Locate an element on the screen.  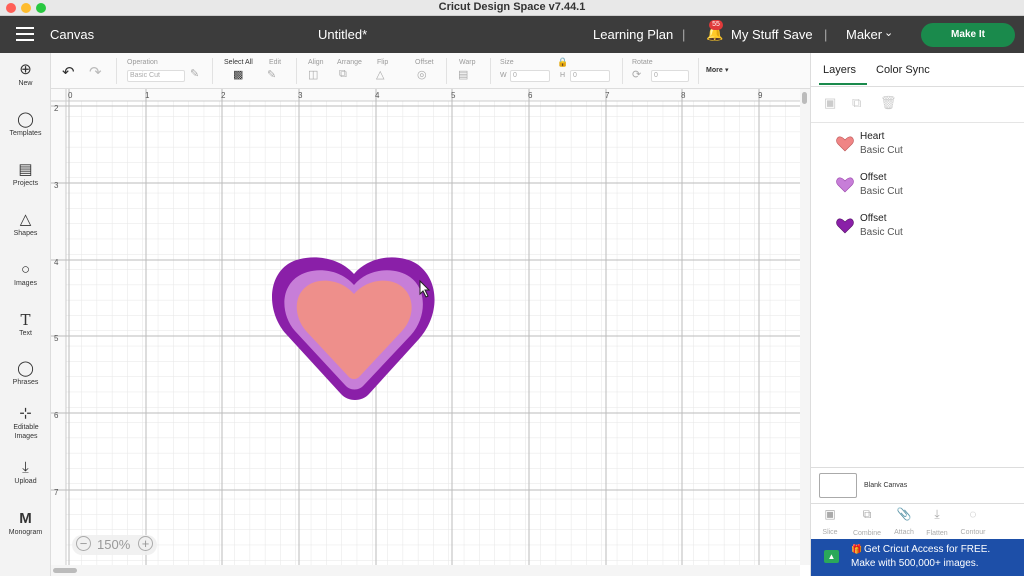
rotate-input: 0 is located at coordinates (670, 76).